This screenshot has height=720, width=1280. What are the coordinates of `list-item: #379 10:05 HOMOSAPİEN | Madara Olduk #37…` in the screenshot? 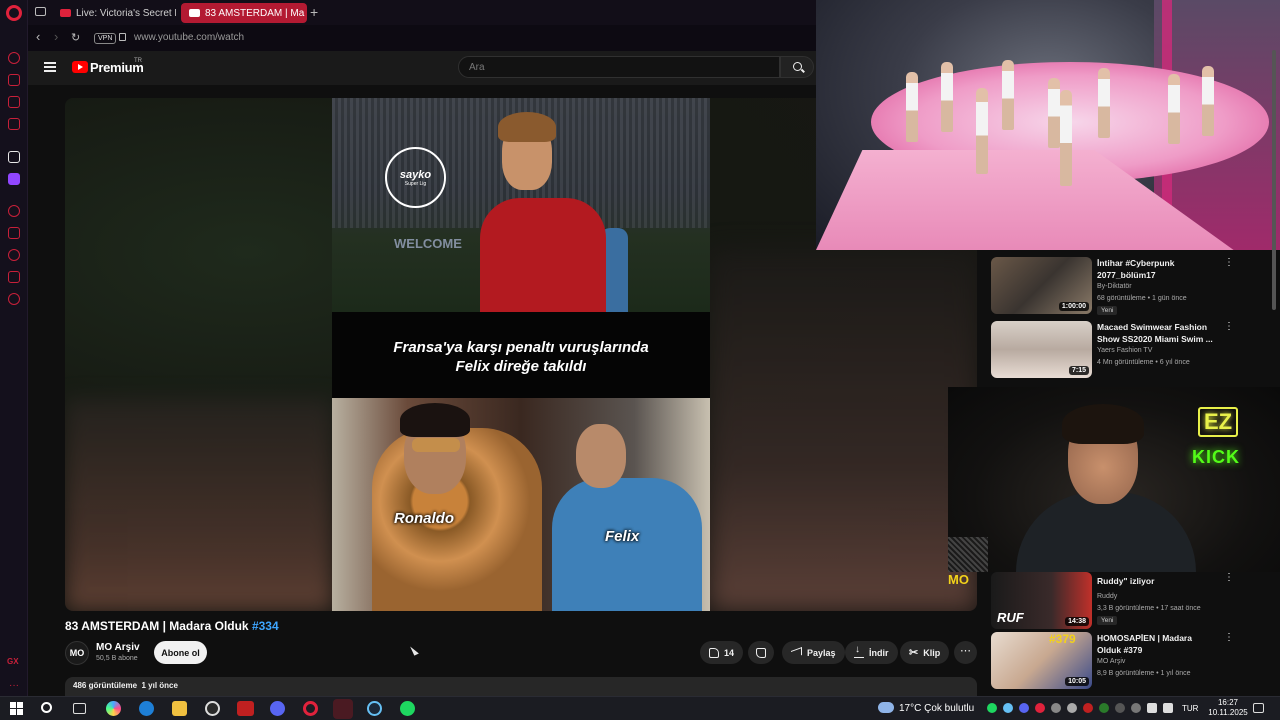 It's located at (1116, 661).